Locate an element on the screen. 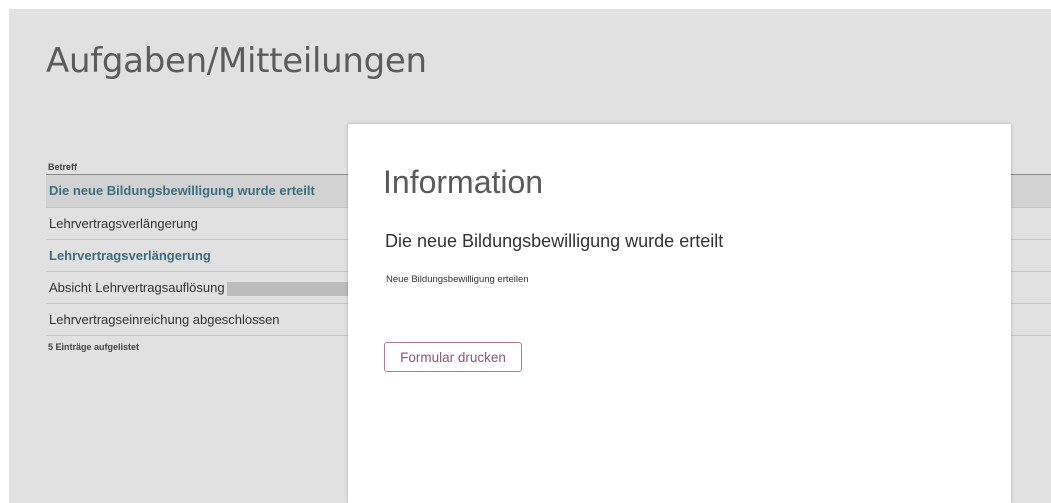 This screenshot has width=1051, height=503. row-subject: Absicht Lehrvertragsauflösung is located at coordinates (137, 287).